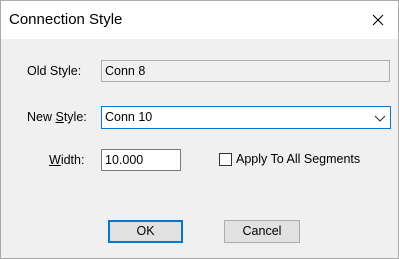  I want to click on width-label-accel: W, so click(55, 160).